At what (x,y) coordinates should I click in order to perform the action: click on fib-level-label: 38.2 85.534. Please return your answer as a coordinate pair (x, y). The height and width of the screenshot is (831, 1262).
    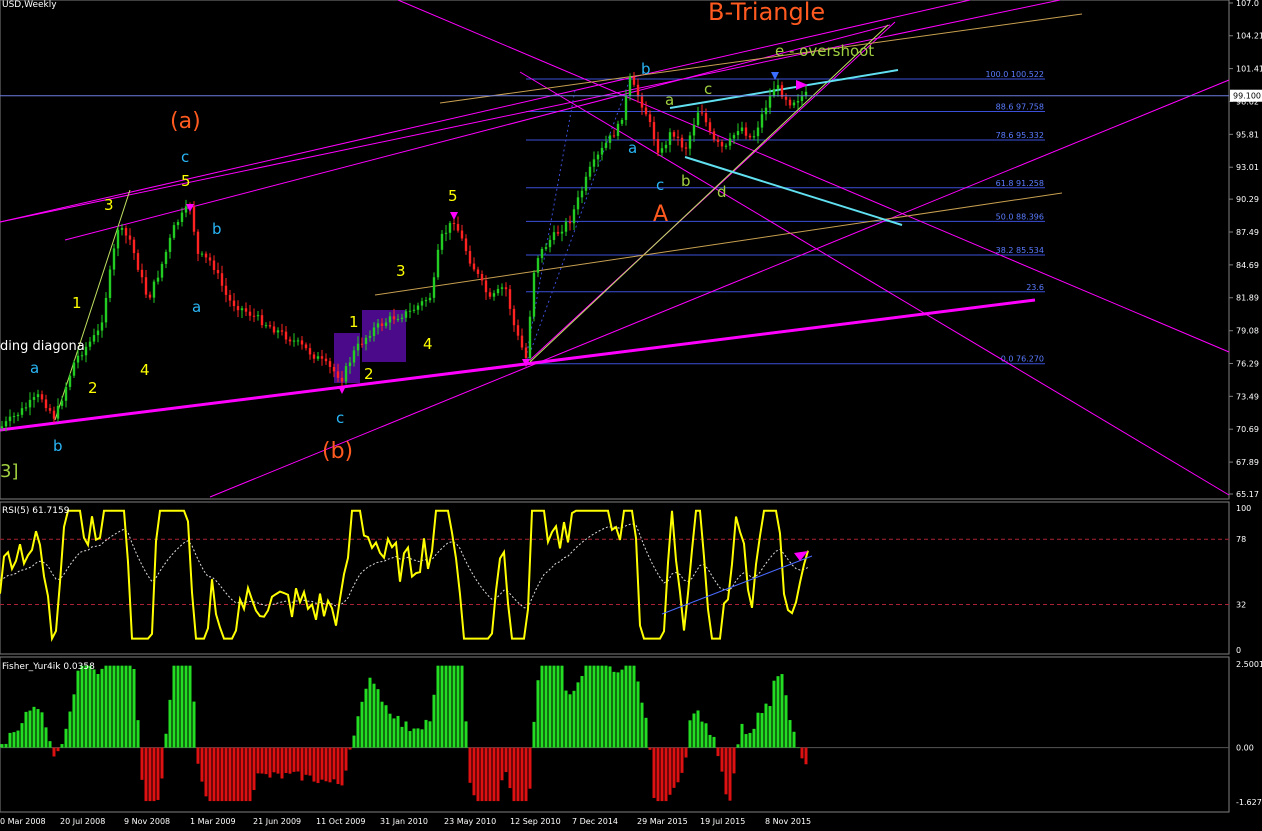
    Looking at the image, I should click on (1020, 250).